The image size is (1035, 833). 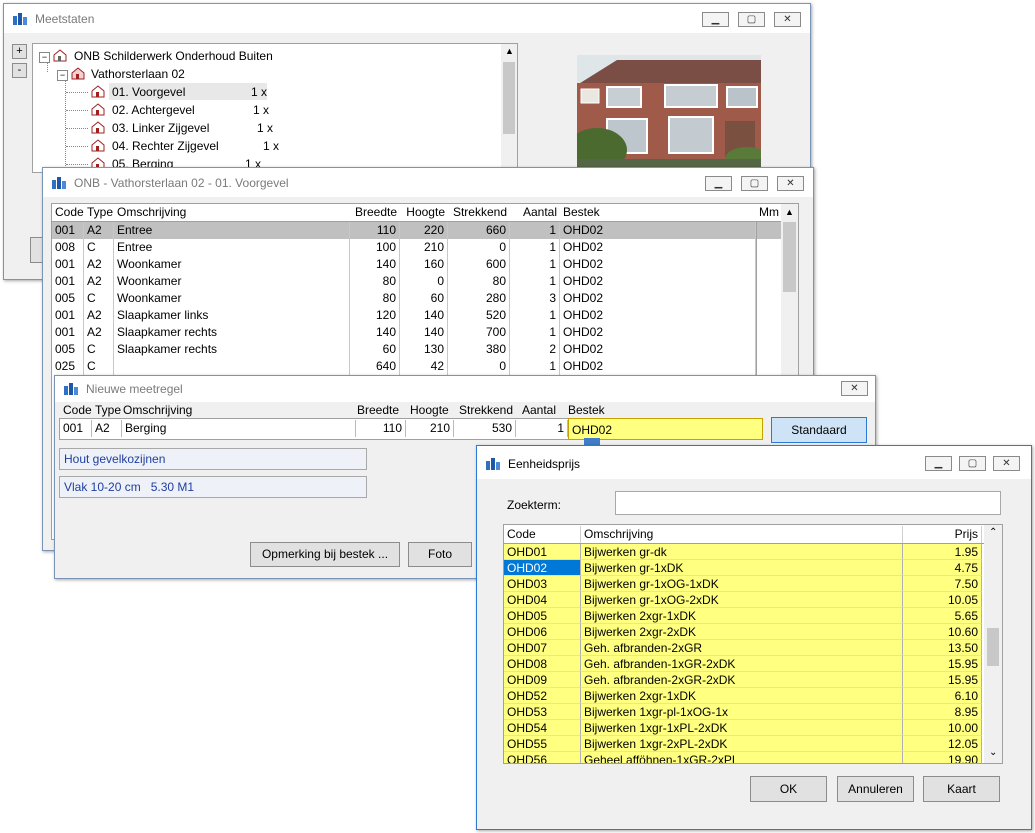 I want to click on zoekterm-input, so click(x=808, y=503).